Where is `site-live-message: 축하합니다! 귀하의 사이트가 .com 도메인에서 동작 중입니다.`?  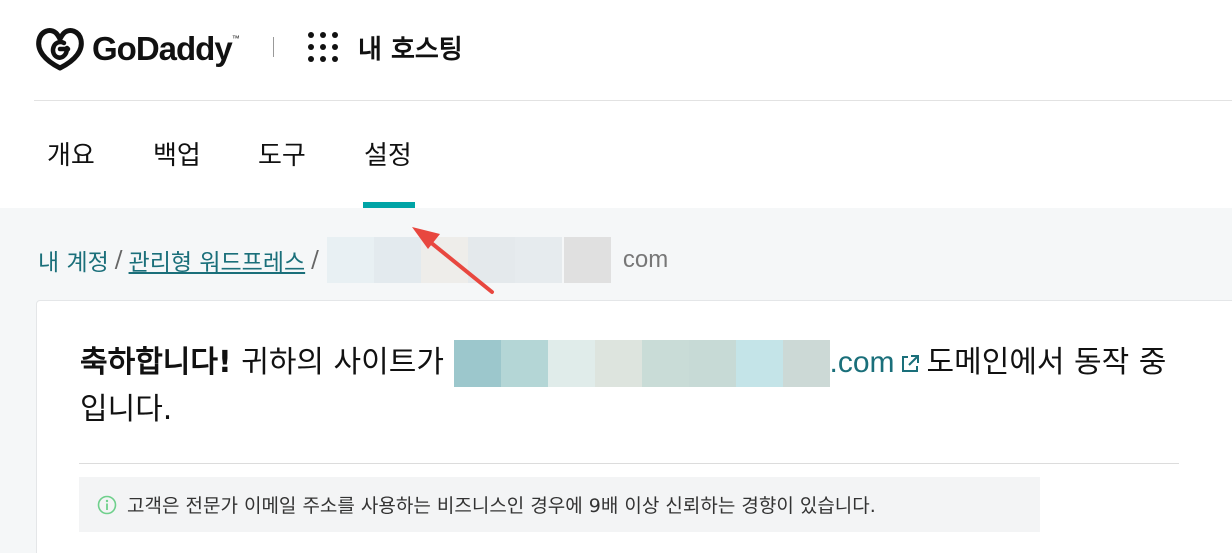 site-live-message: 축하합니다! 귀하의 사이트가 .com 도메인에서 동작 중입니다. is located at coordinates (635, 386).